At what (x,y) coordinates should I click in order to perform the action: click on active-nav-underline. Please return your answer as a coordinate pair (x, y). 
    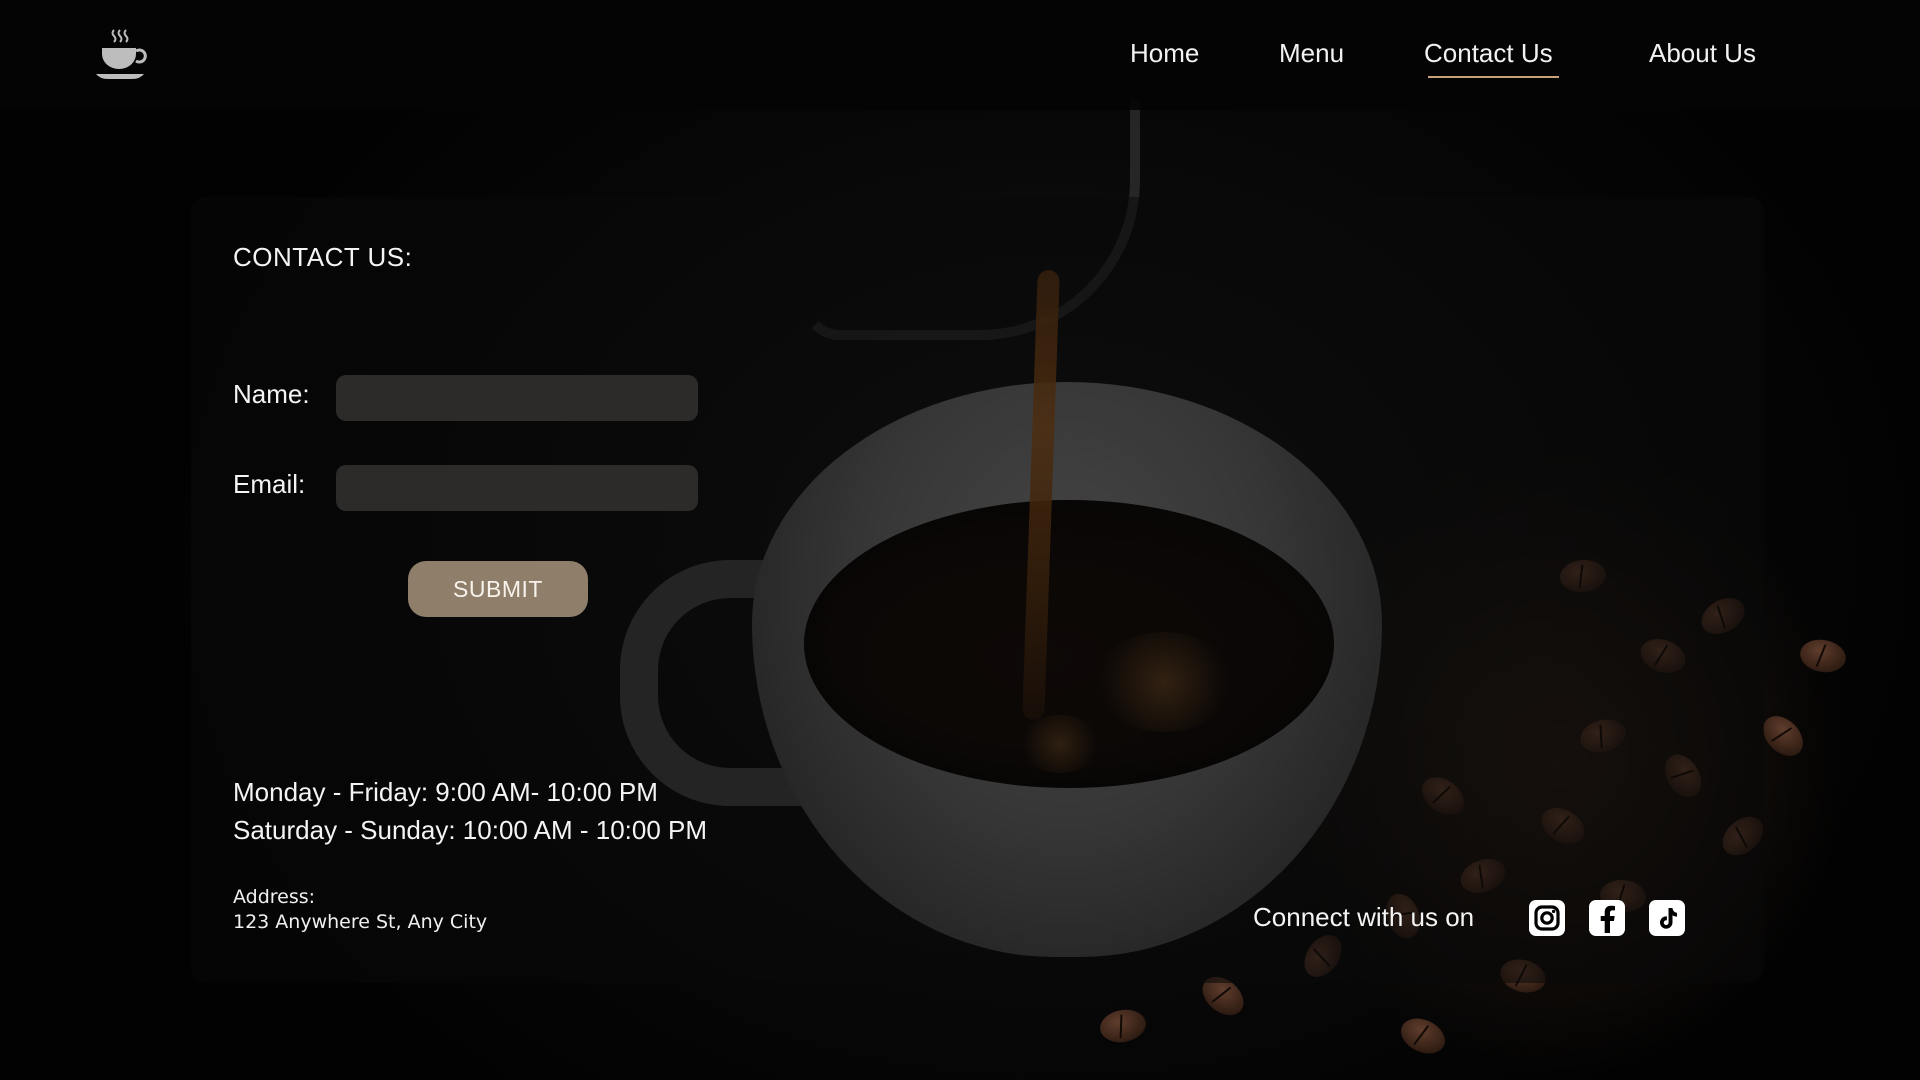
    Looking at the image, I should click on (1493, 77).